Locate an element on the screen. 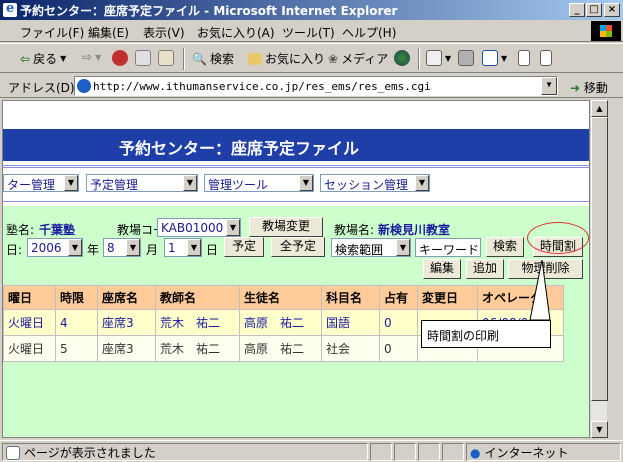 This screenshot has width=623, height=462. globe-icon: ● is located at coordinates (475, 452).